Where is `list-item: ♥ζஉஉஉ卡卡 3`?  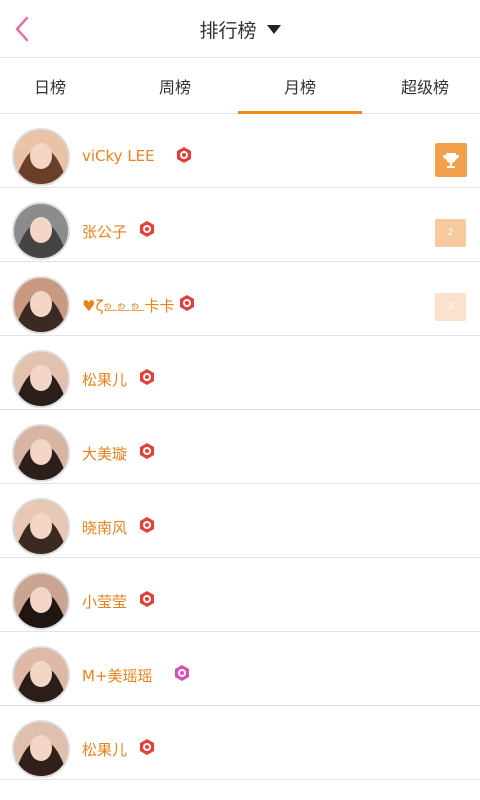 list-item: ♥ζஉஉஉ卡卡 3 is located at coordinates (240, 299).